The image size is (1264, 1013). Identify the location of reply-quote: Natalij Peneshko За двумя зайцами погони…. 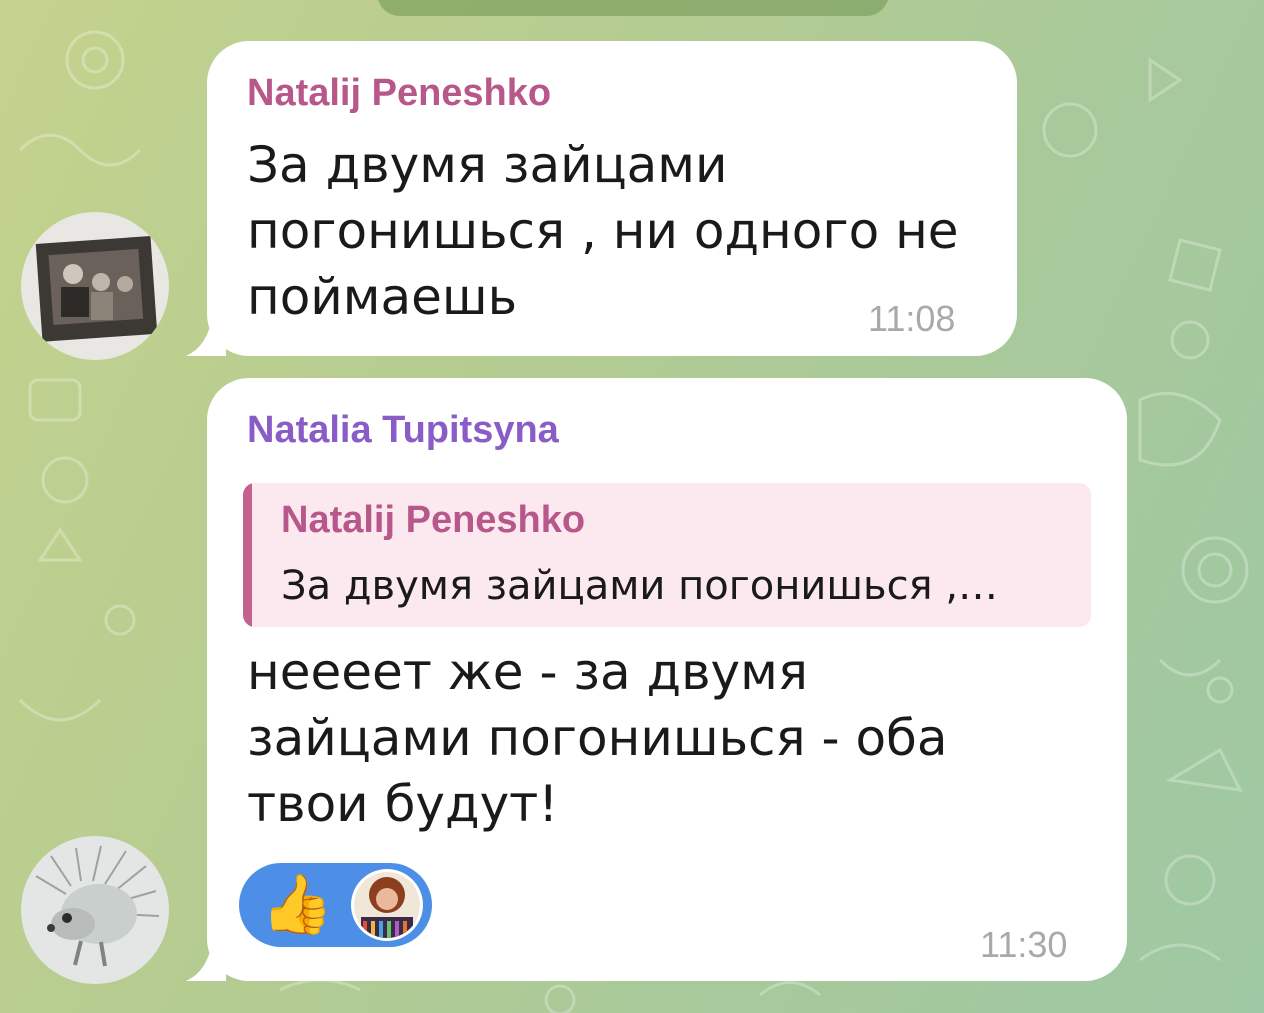
(667, 555).